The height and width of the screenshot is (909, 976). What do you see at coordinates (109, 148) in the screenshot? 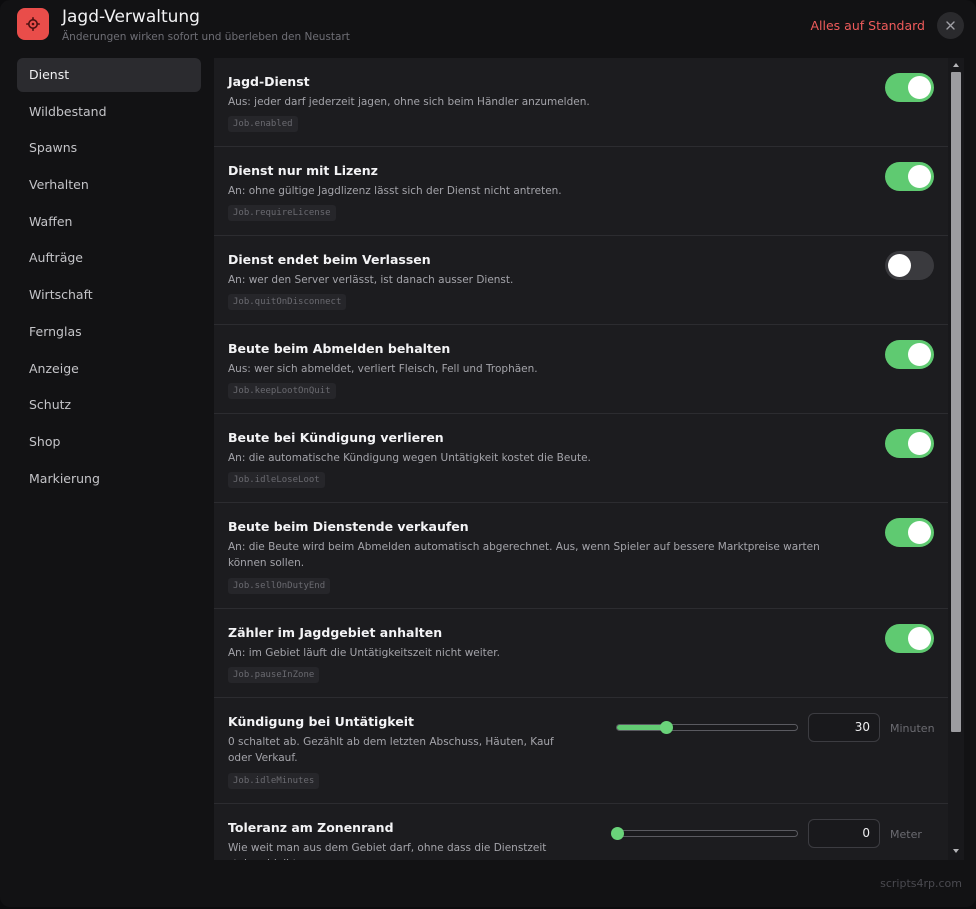
I see `sidebar-item-spawns: Spawns` at bounding box center [109, 148].